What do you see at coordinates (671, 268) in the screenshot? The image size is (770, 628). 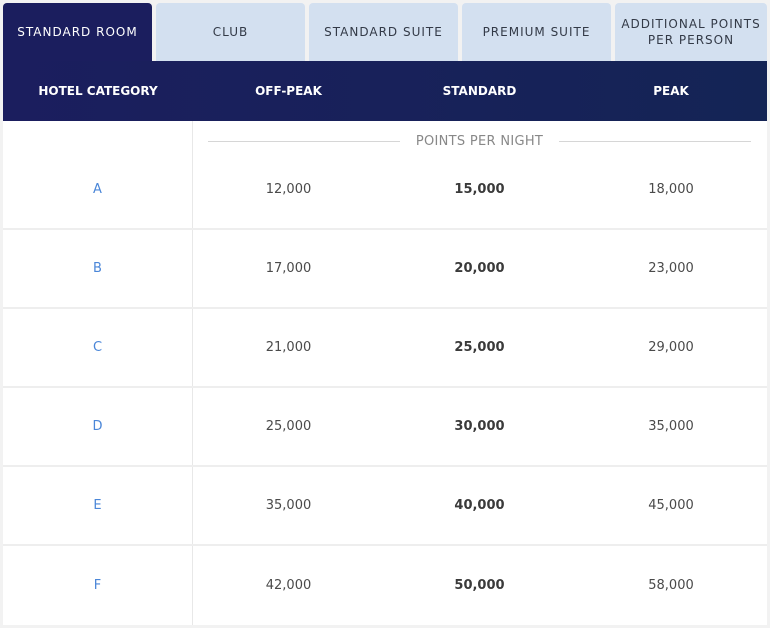 I see `peak-value: 23,000` at bounding box center [671, 268].